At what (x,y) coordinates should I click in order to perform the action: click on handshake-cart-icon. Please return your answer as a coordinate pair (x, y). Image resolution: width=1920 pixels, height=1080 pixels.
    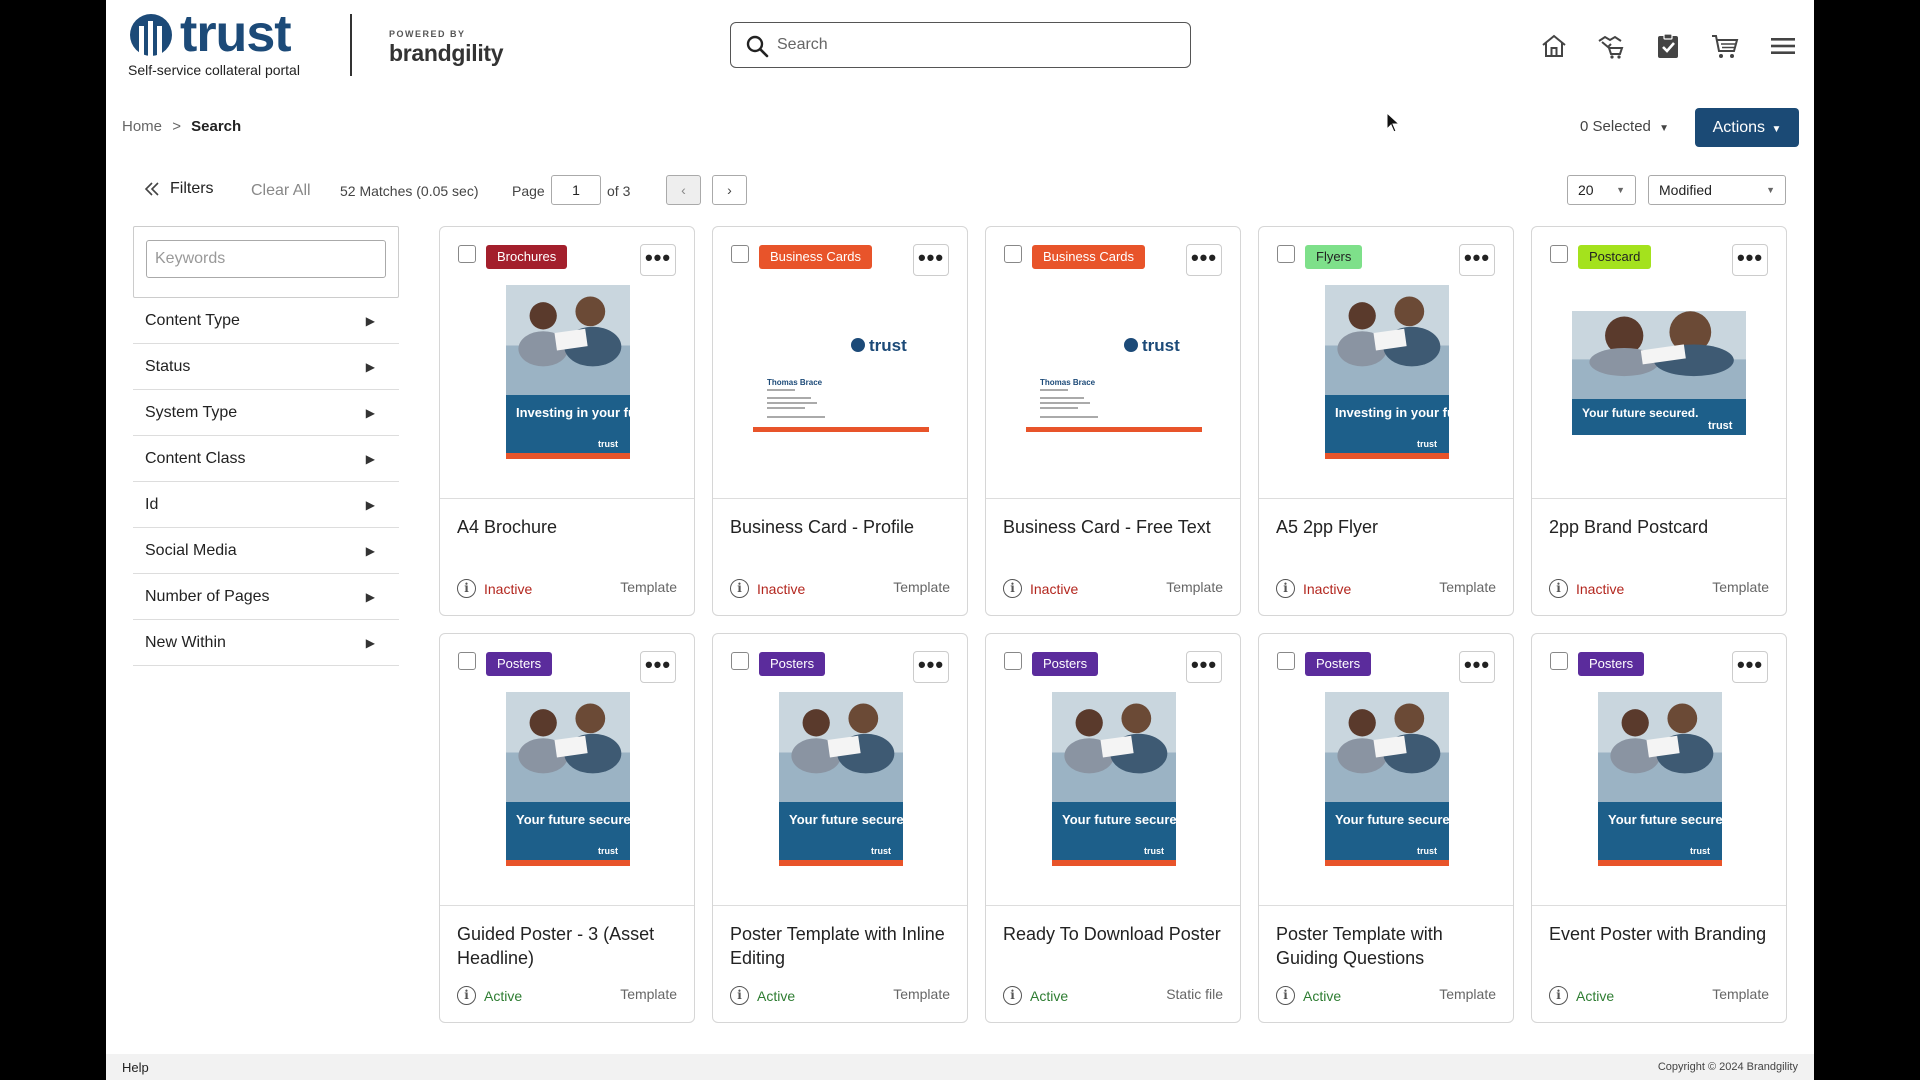
    Looking at the image, I should click on (1611, 46).